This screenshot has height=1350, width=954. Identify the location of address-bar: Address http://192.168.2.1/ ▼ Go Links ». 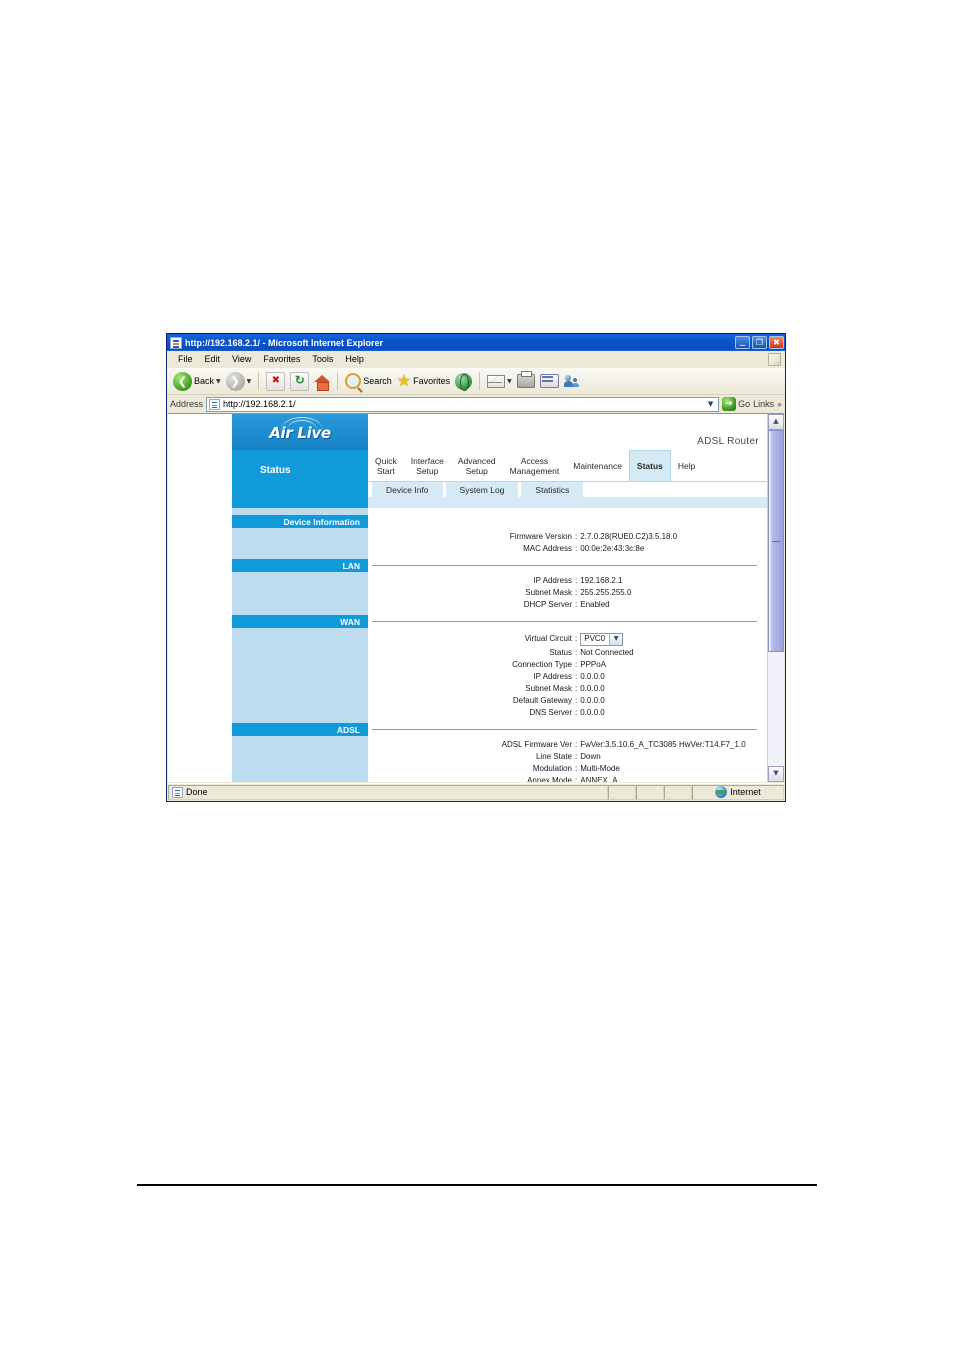
(476, 404).